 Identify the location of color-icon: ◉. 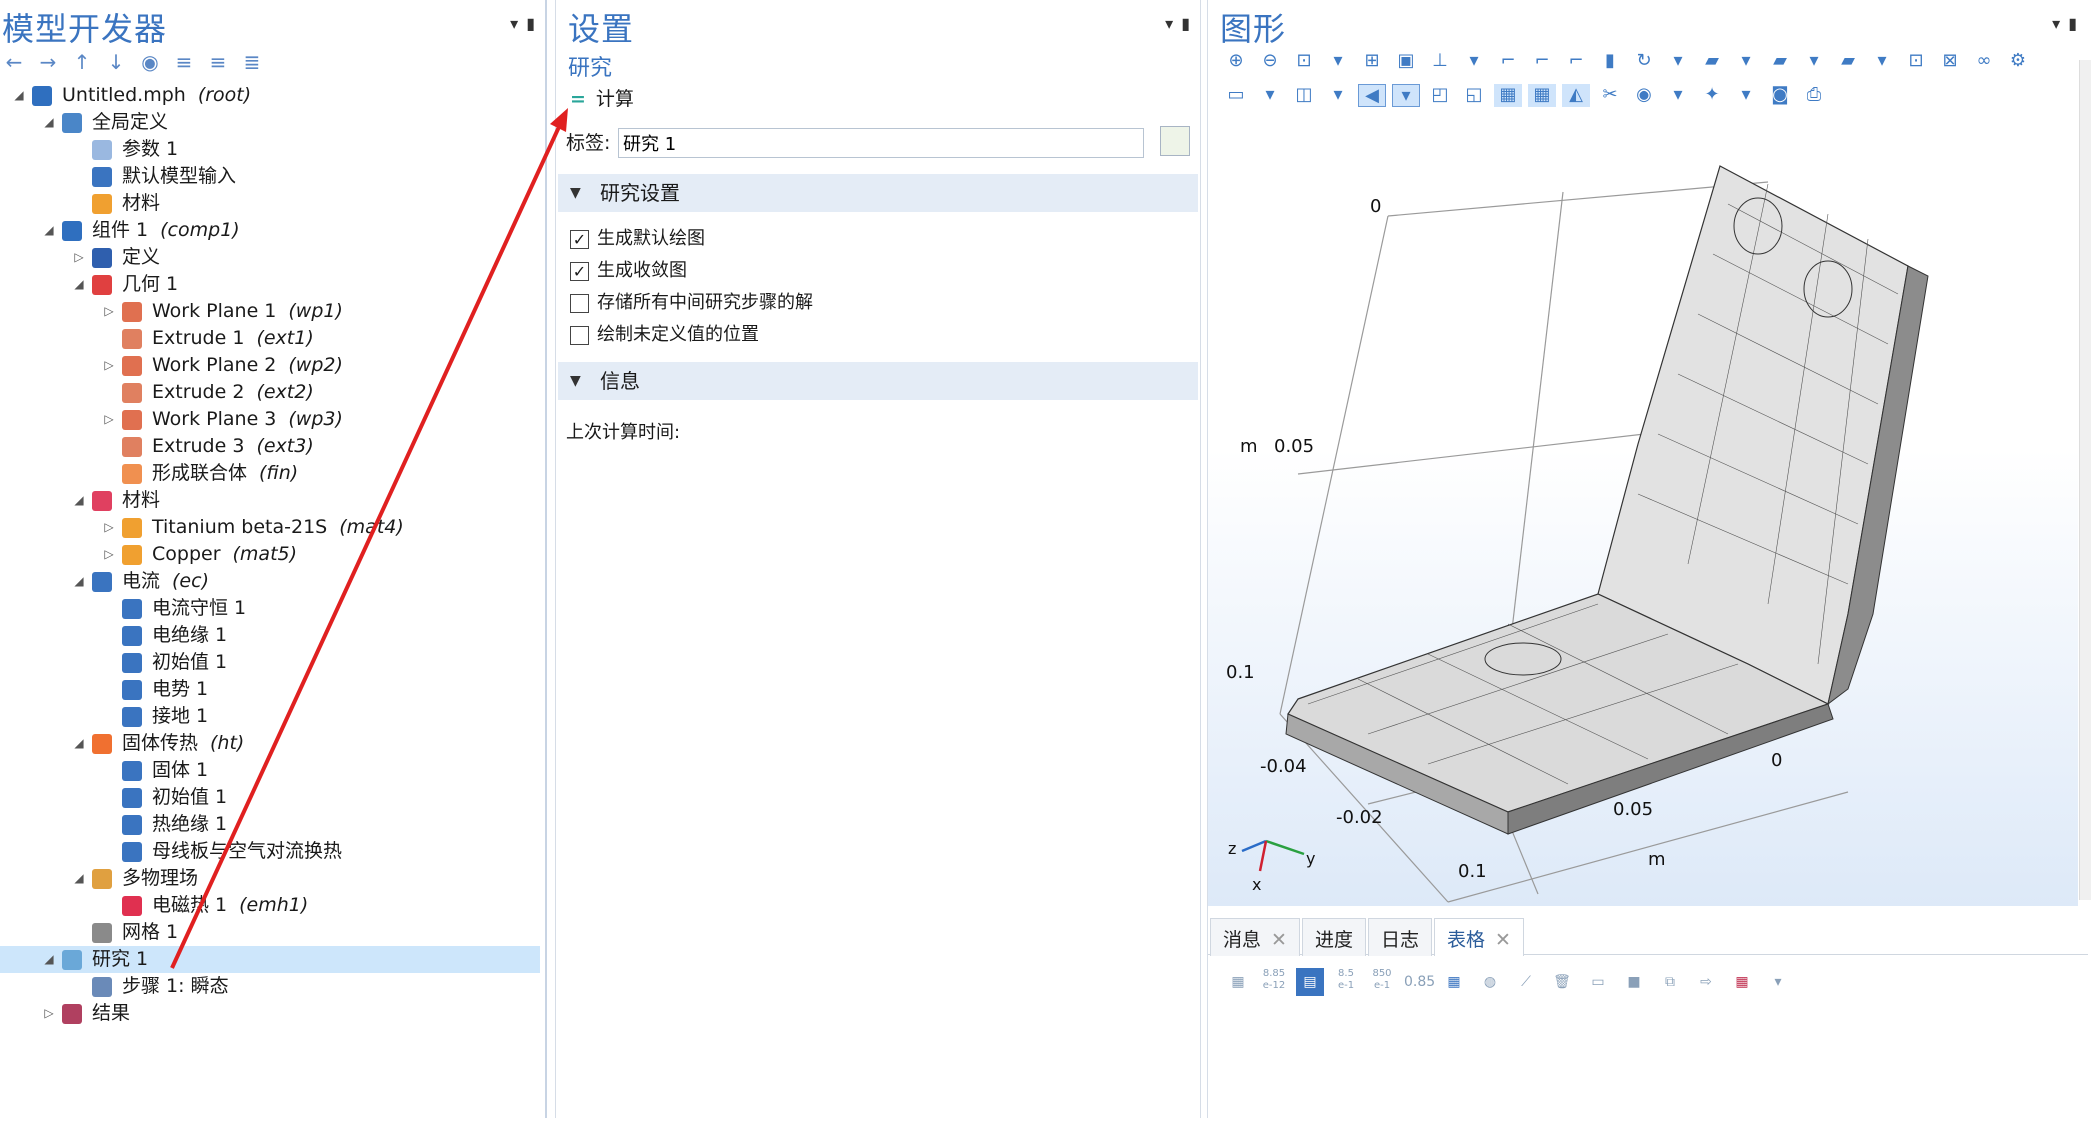
(1644, 95).